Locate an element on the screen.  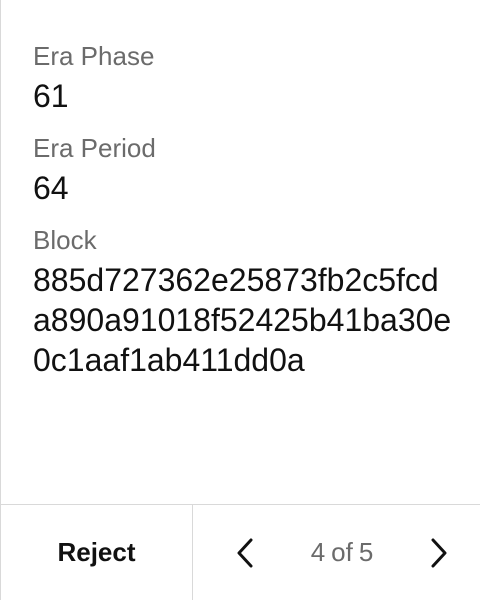
reject-button: Reject is located at coordinates (97, 552).